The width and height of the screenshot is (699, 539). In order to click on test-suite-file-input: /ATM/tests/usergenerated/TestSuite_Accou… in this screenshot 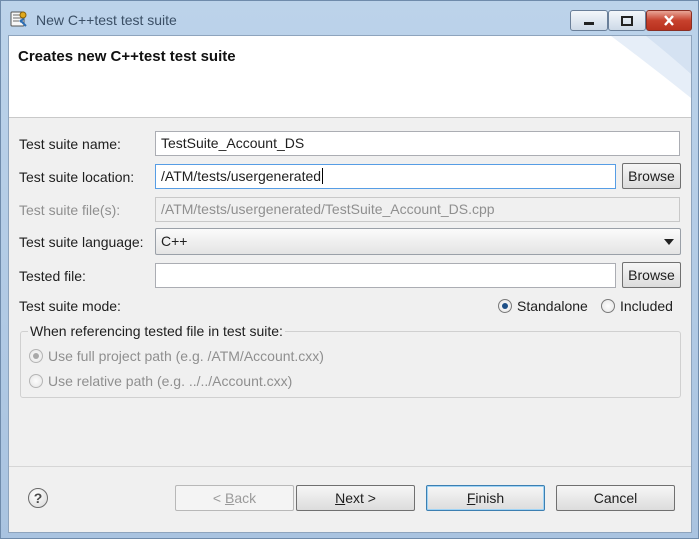, I will do `click(417, 209)`.